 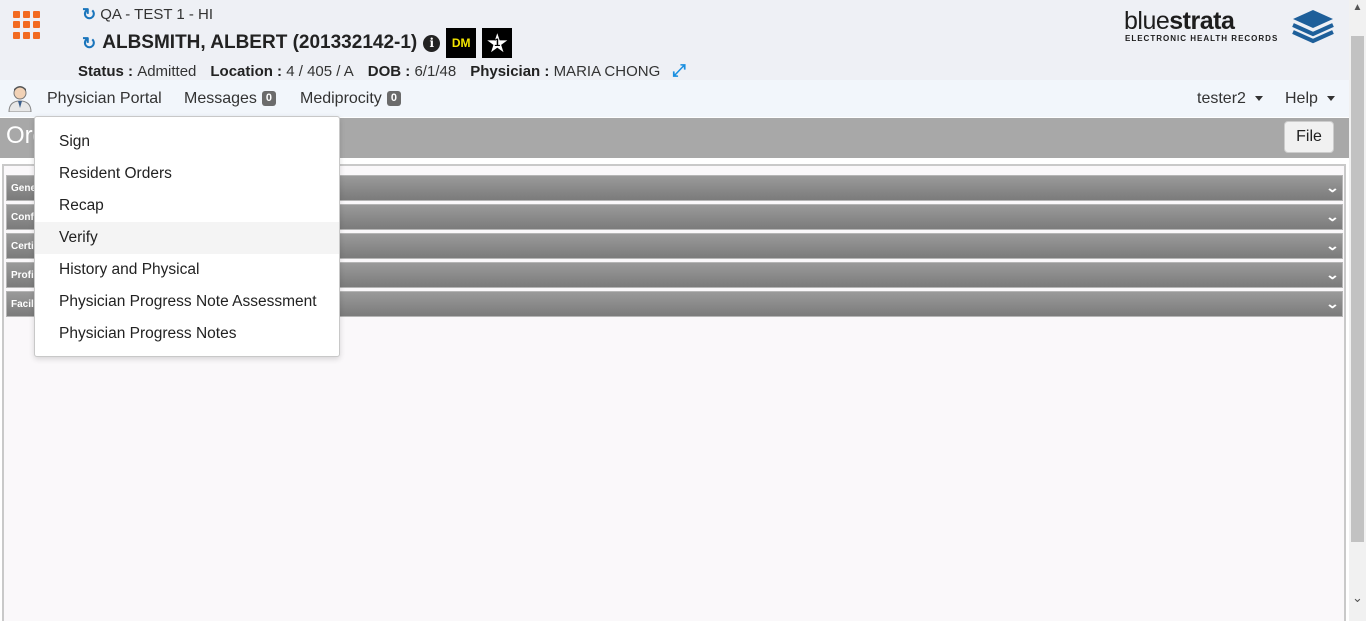 What do you see at coordinates (220, 98) in the screenshot?
I see `nav-messages-label: Messages` at bounding box center [220, 98].